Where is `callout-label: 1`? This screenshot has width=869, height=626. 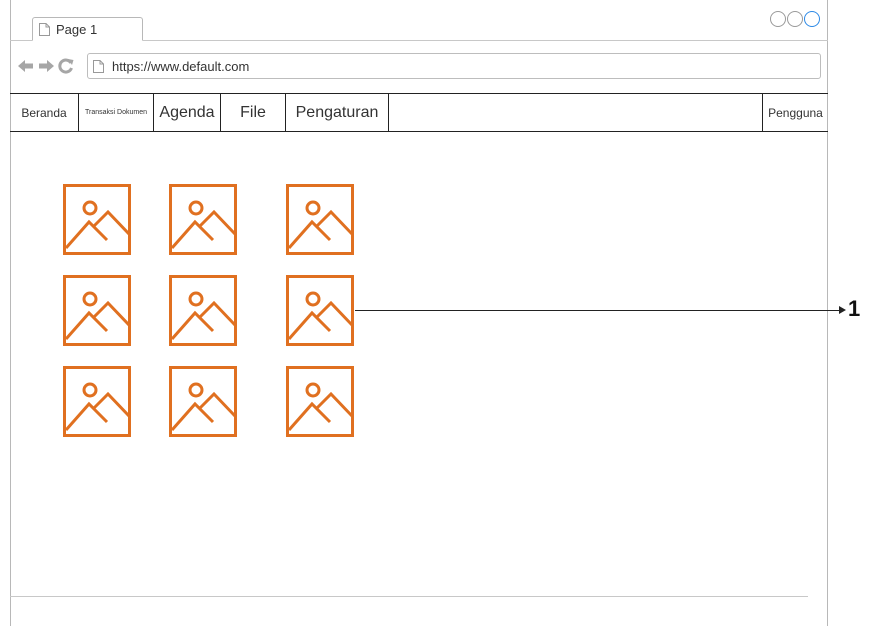 callout-label: 1 is located at coordinates (854, 308).